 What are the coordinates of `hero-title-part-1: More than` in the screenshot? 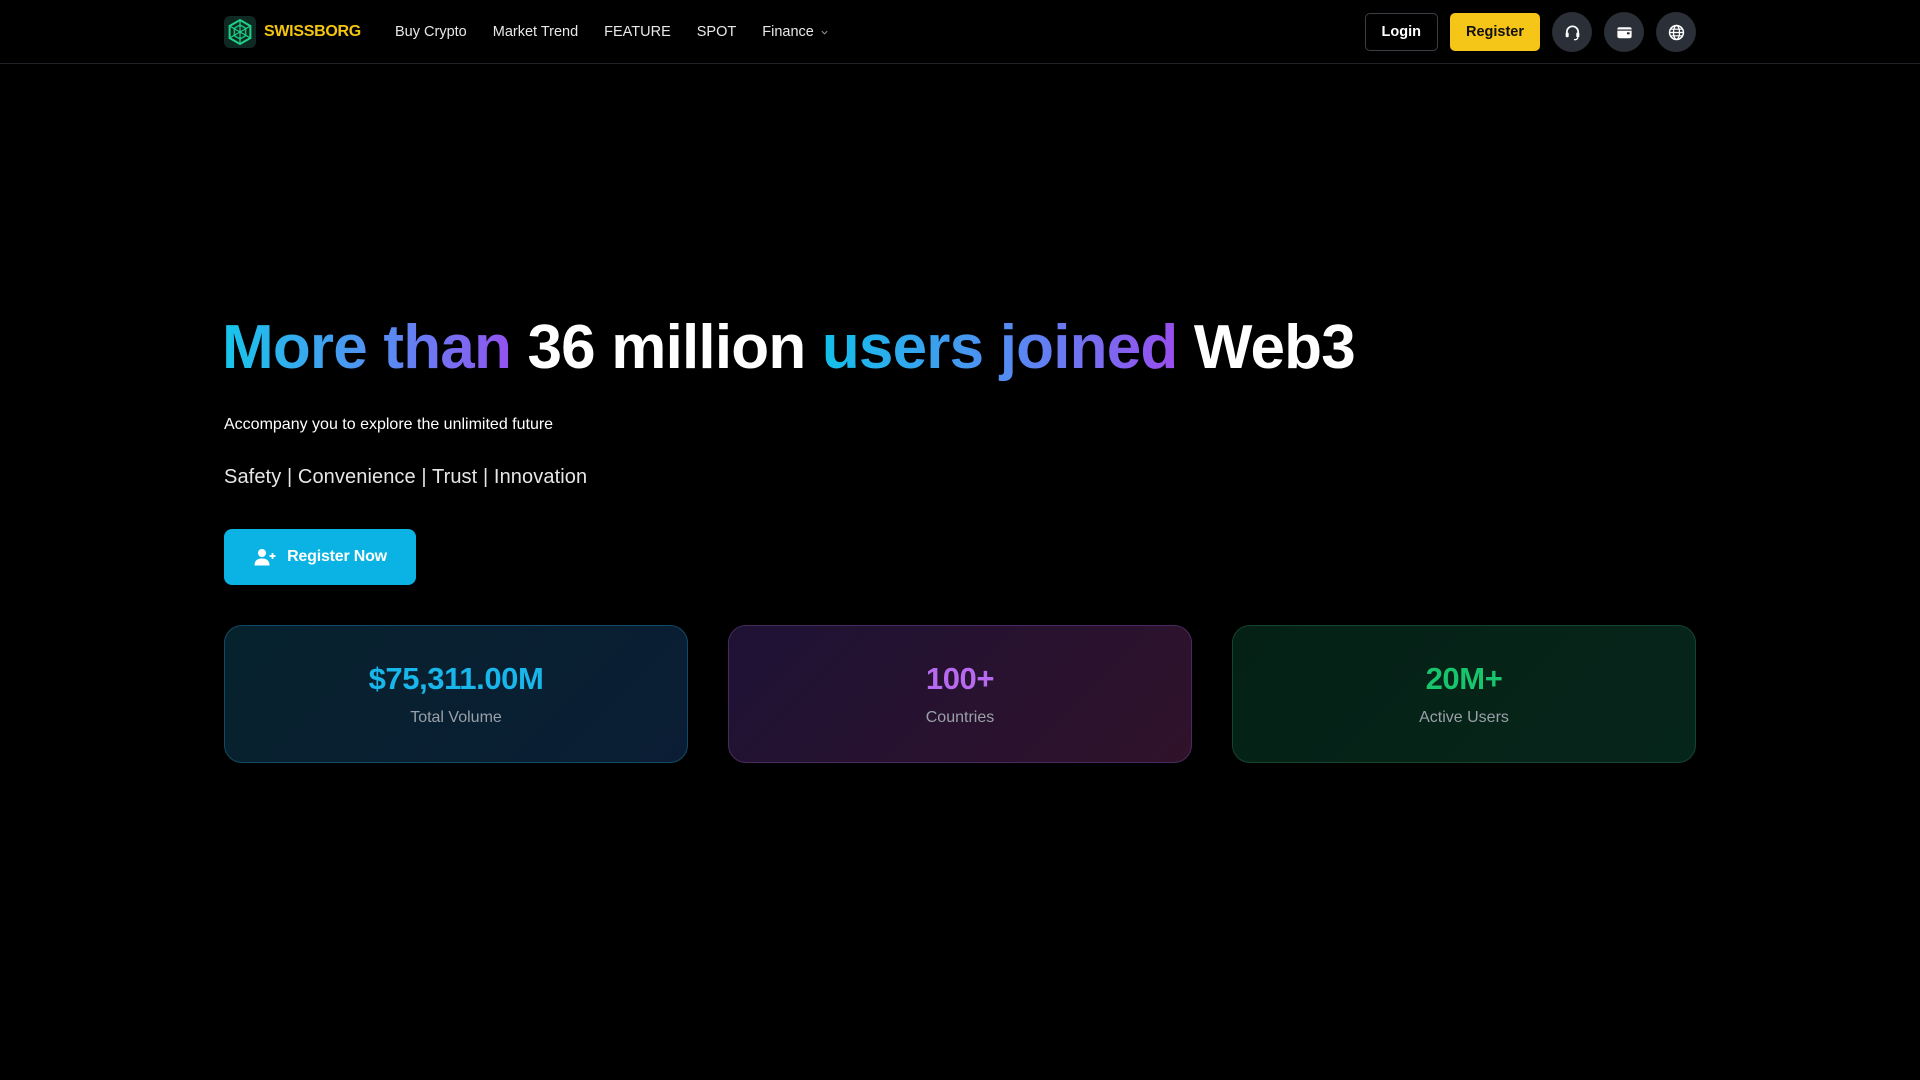 It's located at (375, 347).